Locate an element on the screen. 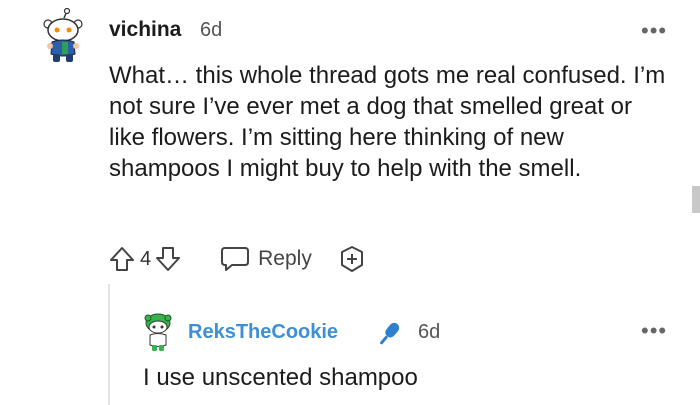 The image size is (700, 405). arrow-down-icon is located at coordinates (168, 259).